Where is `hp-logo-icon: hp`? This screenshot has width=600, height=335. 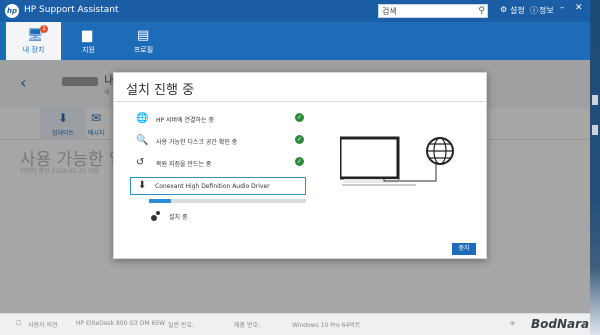 hp-logo-icon: hp is located at coordinates (12, 11).